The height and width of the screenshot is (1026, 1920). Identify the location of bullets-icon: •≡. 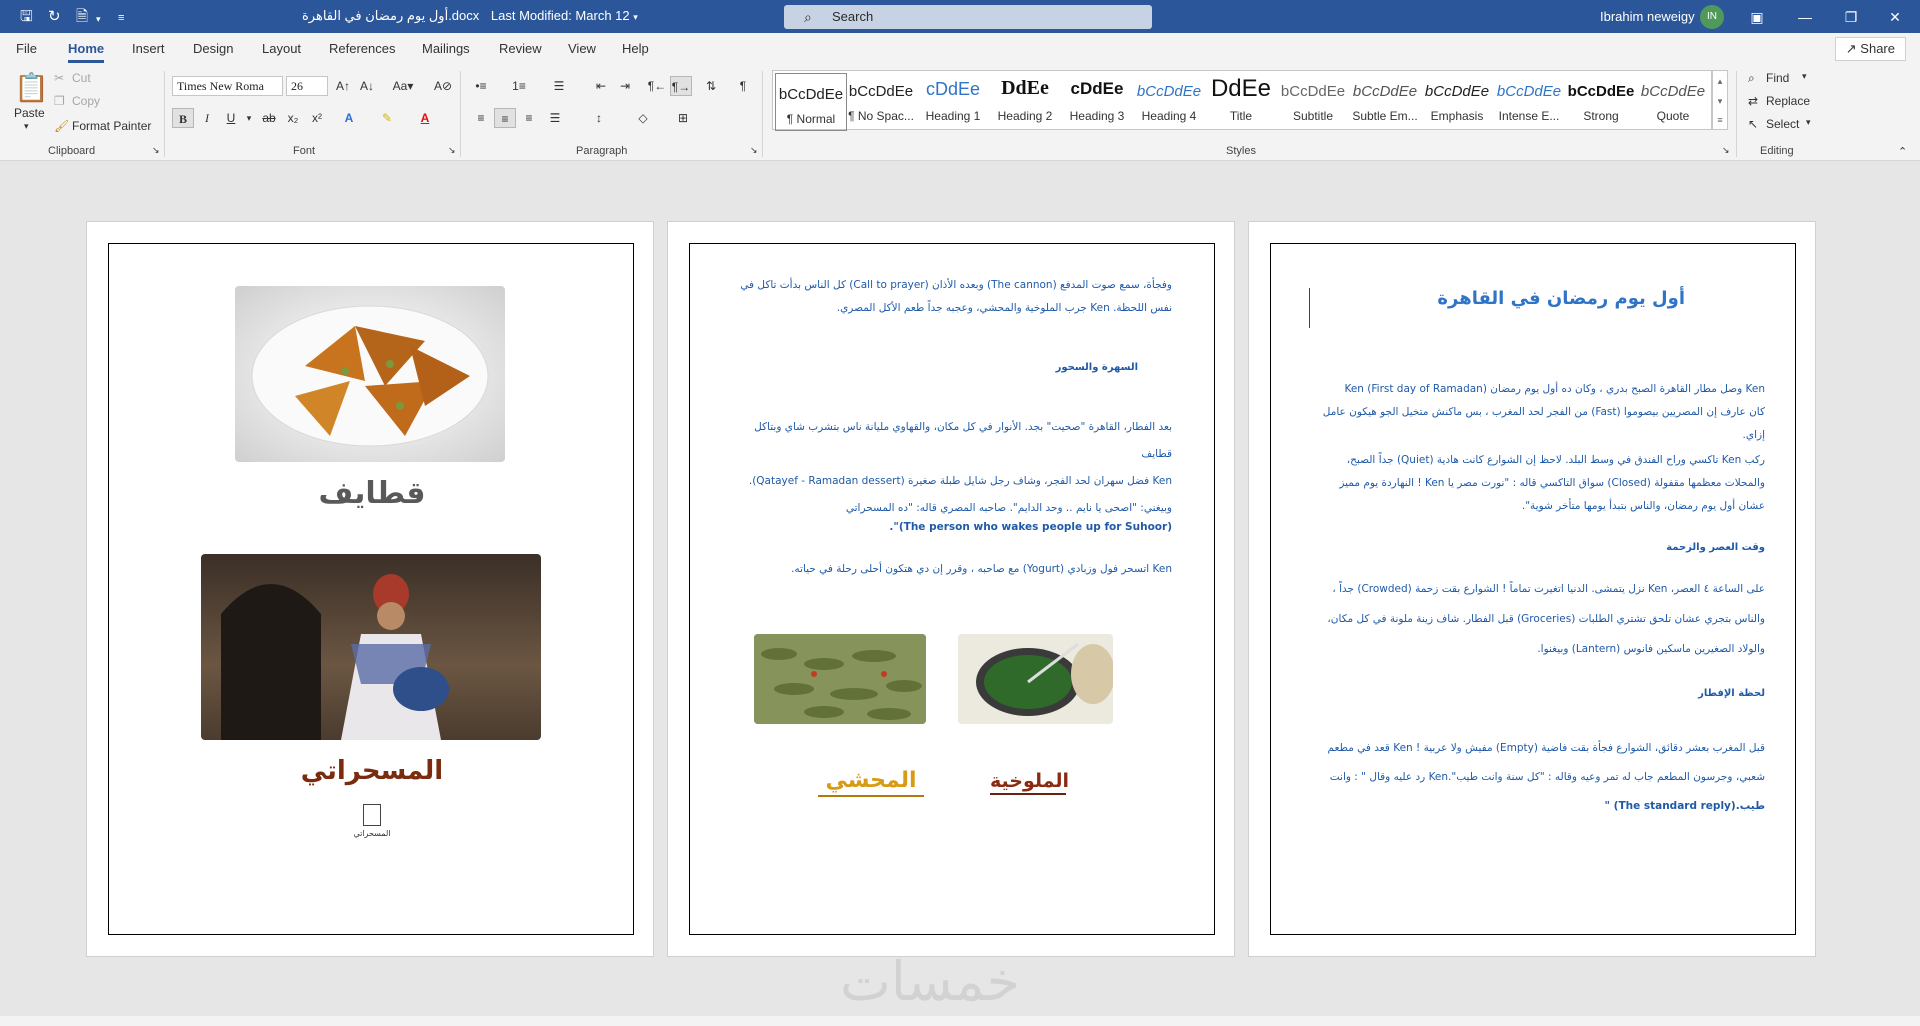
(481, 86).